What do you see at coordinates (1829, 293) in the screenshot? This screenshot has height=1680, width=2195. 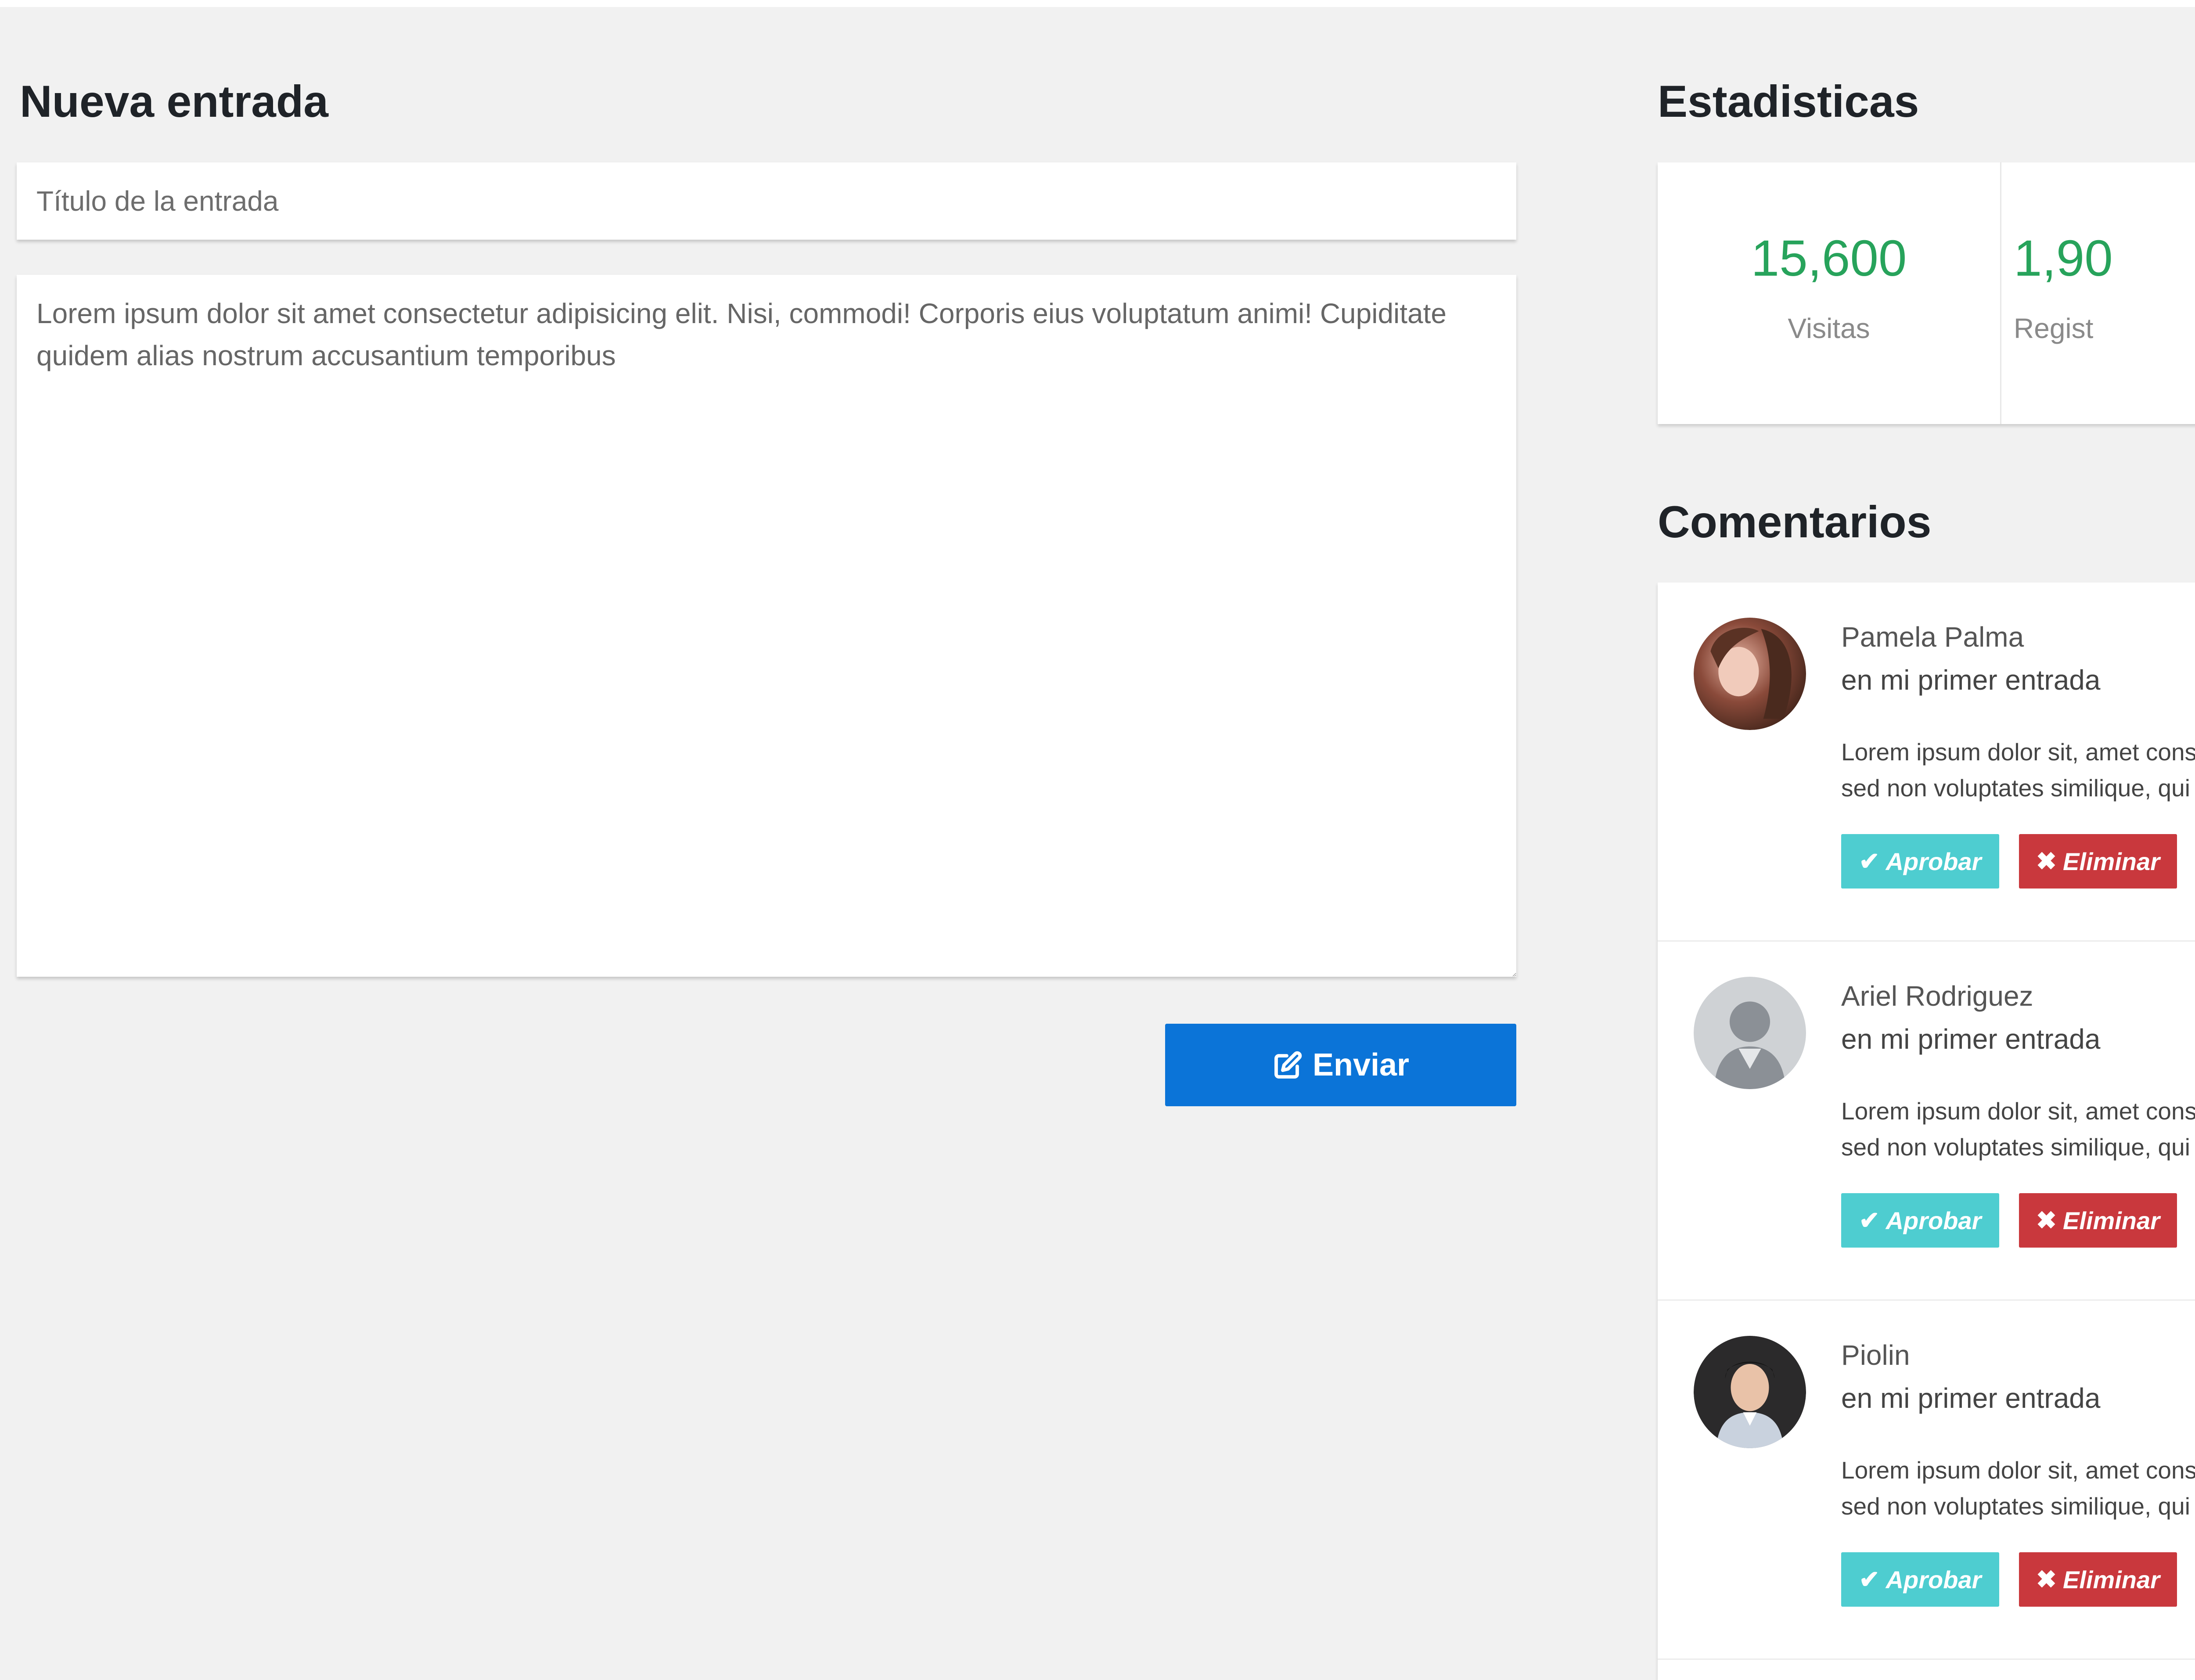 I see `stat-visits: 15,600 Visitas` at bounding box center [1829, 293].